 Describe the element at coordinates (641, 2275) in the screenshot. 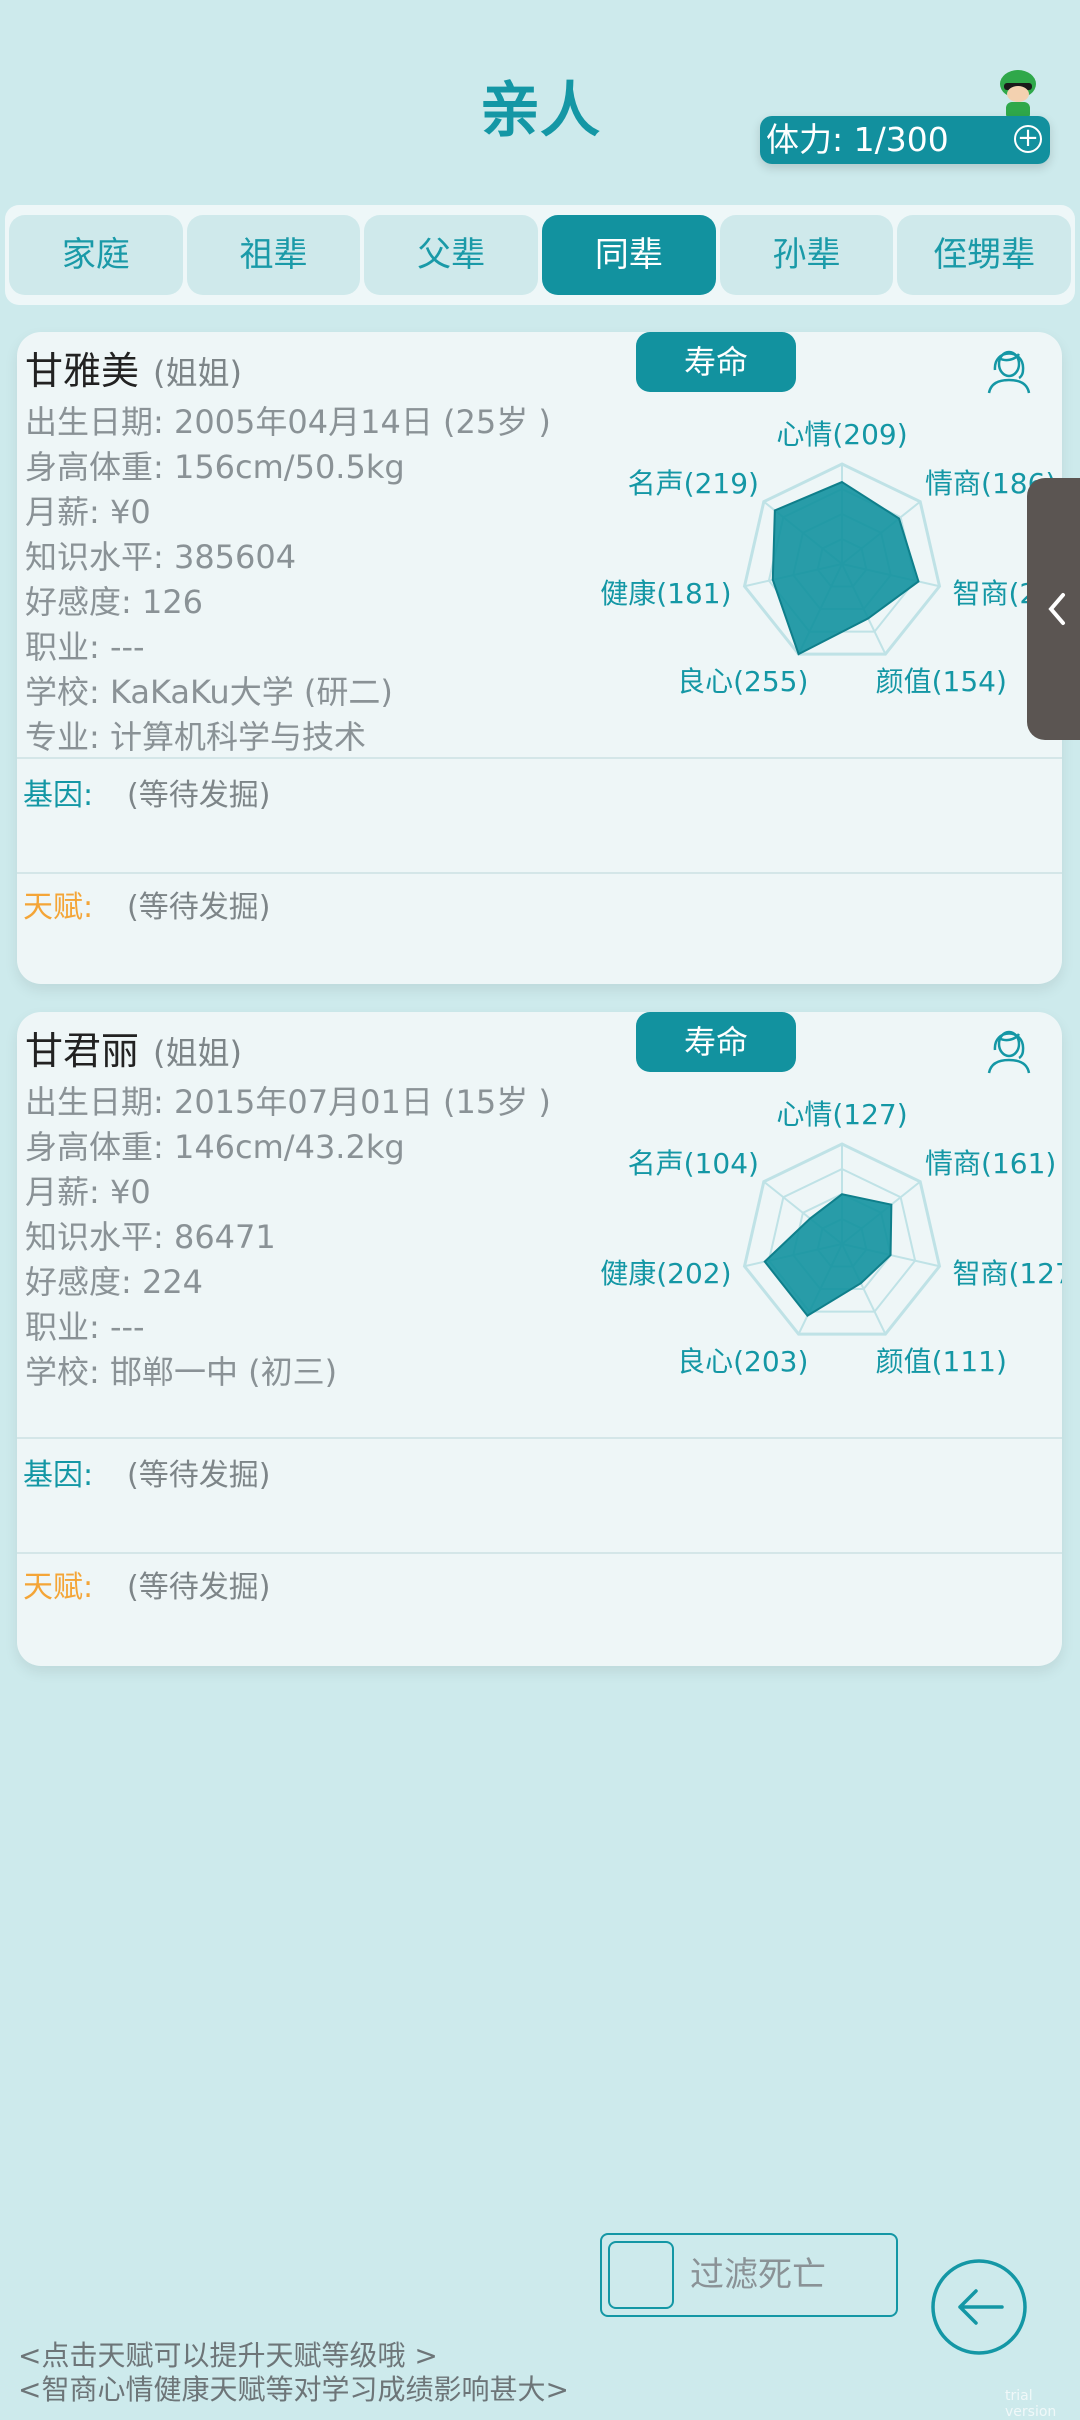

I see `filter-checkbox` at that location.